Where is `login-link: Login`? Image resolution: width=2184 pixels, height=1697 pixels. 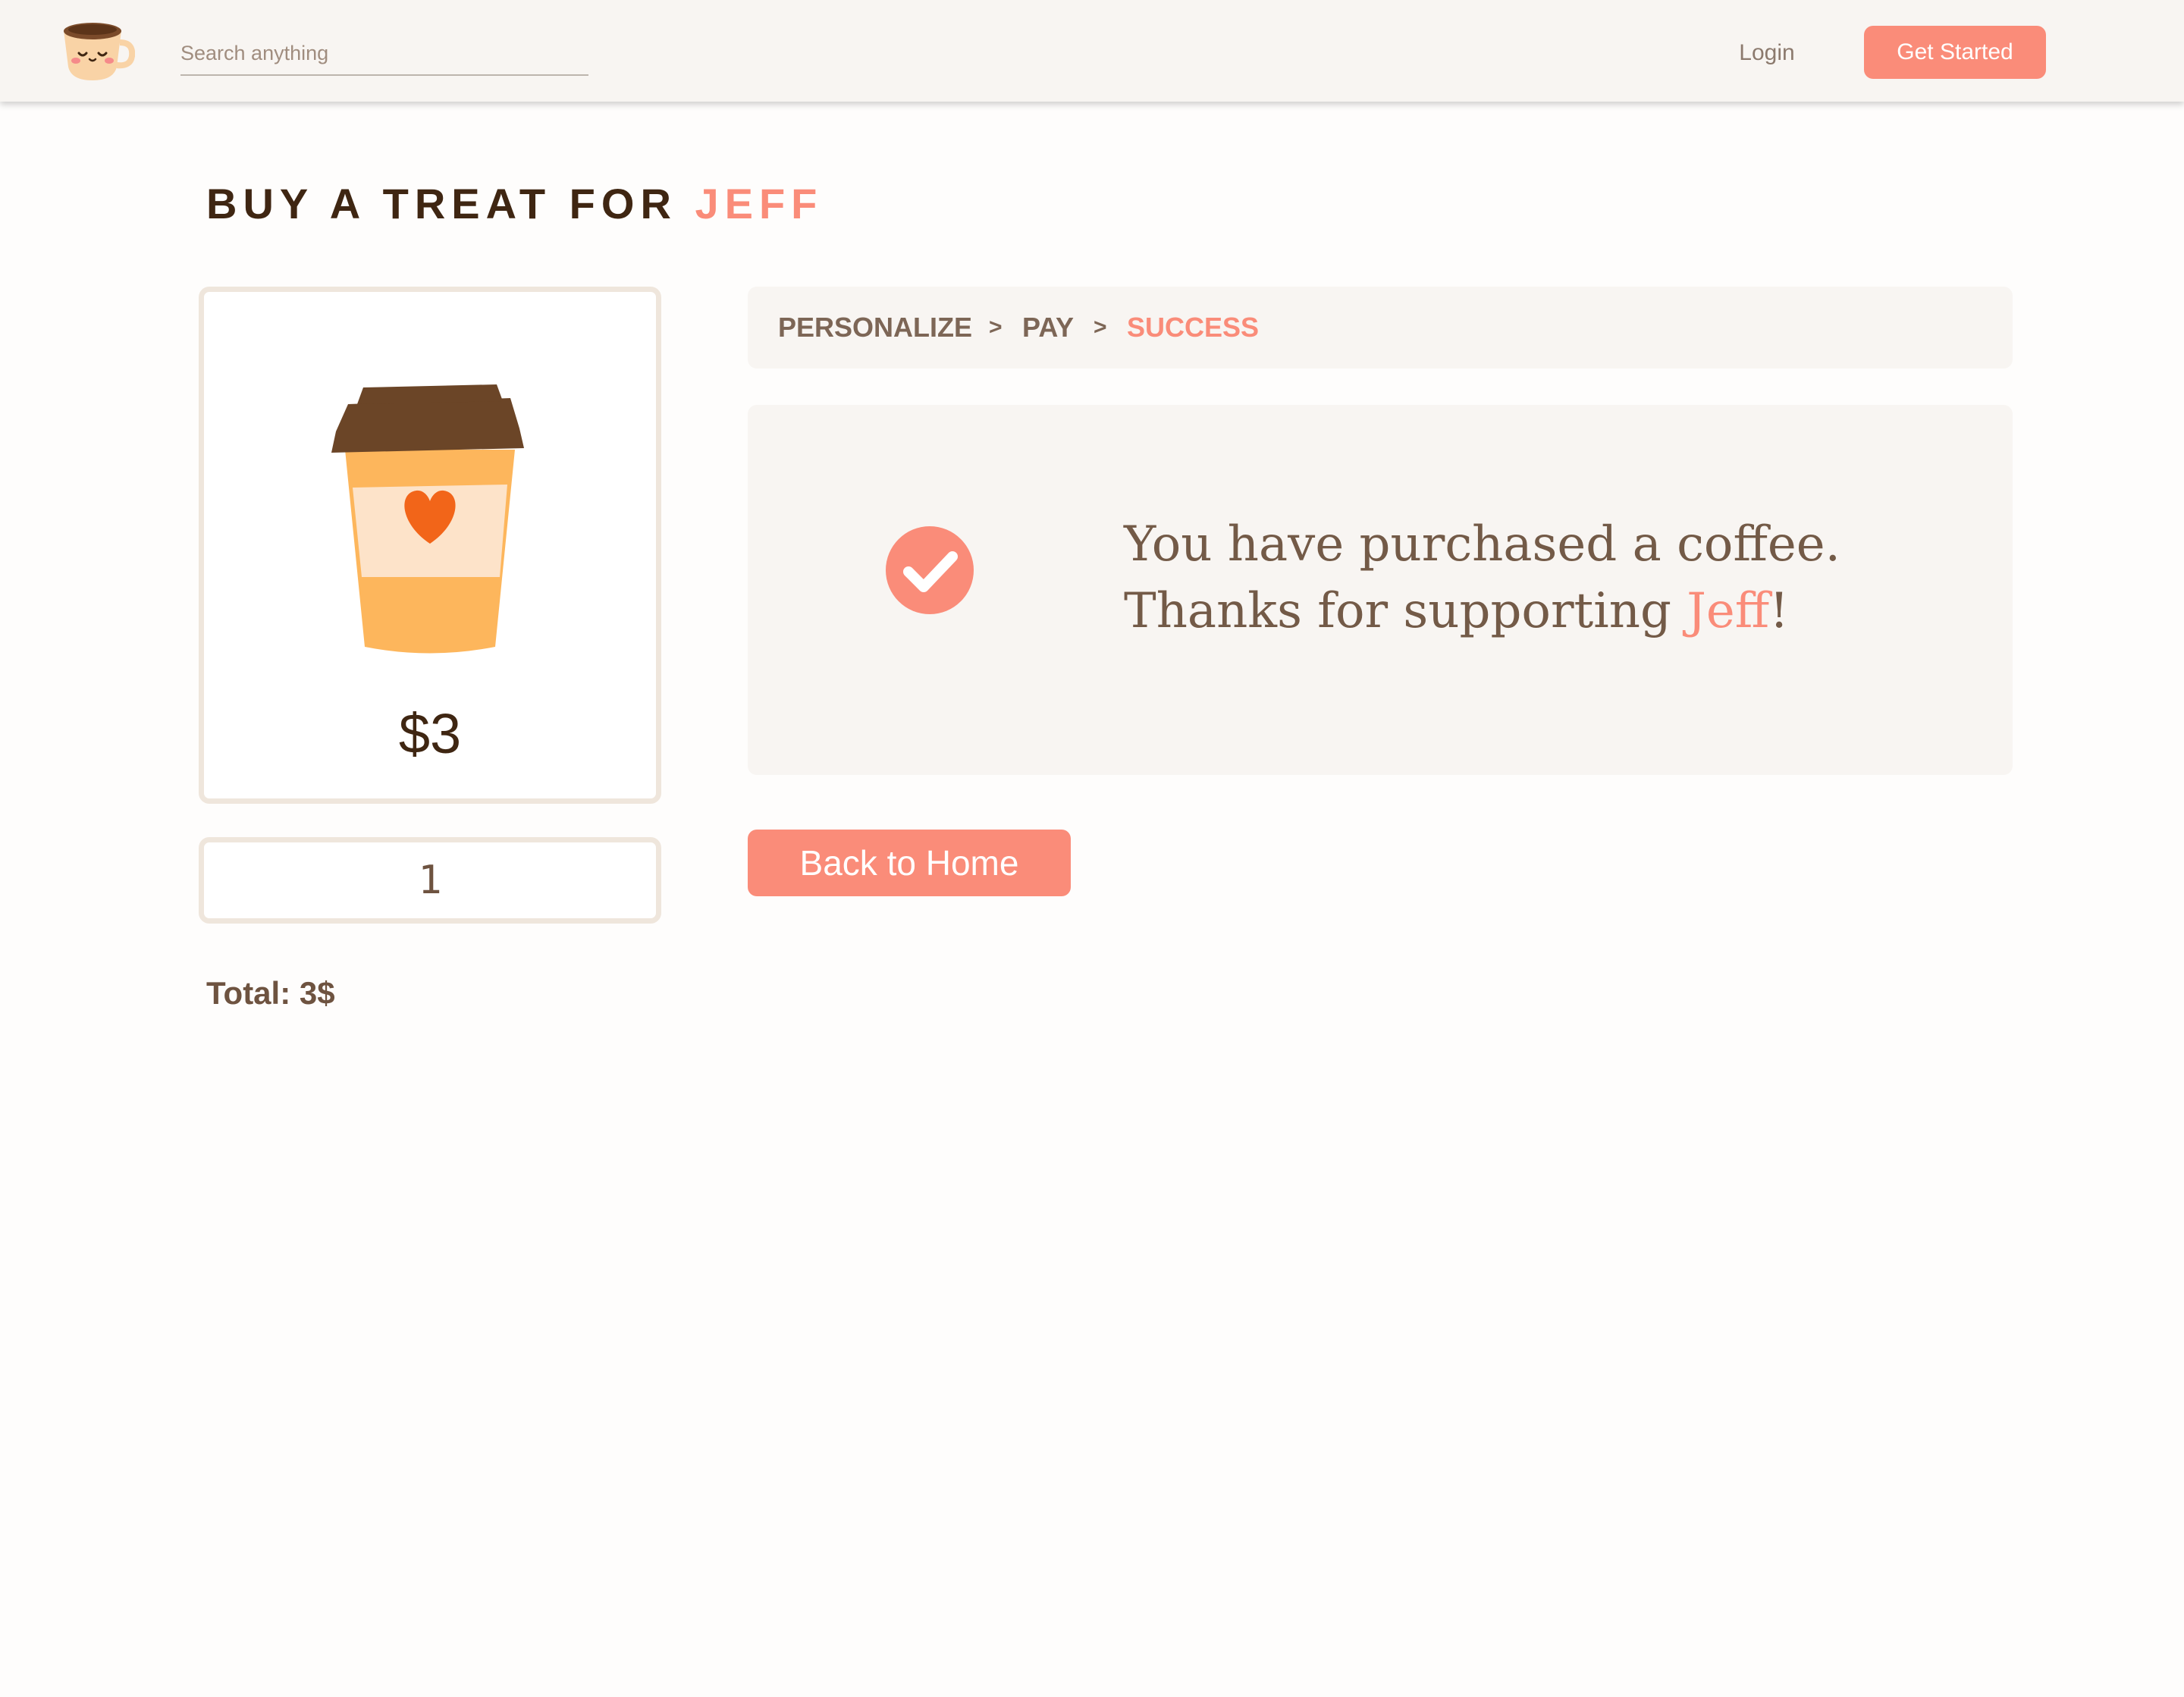 login-link: Login is located at coordinates (1767, 53).